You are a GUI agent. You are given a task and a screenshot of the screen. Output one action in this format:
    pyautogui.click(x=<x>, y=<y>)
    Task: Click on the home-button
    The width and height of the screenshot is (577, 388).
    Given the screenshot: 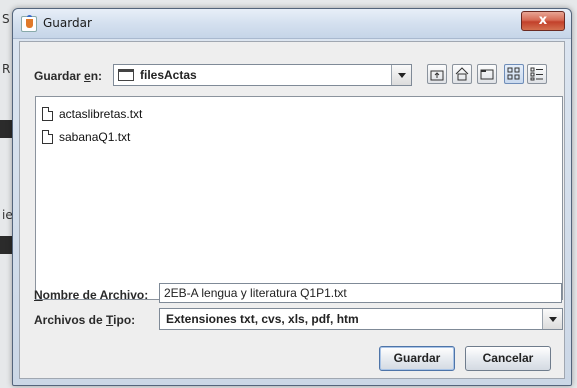 What is the action you would take?
    pyautogui.click(x=462, y=74)
    